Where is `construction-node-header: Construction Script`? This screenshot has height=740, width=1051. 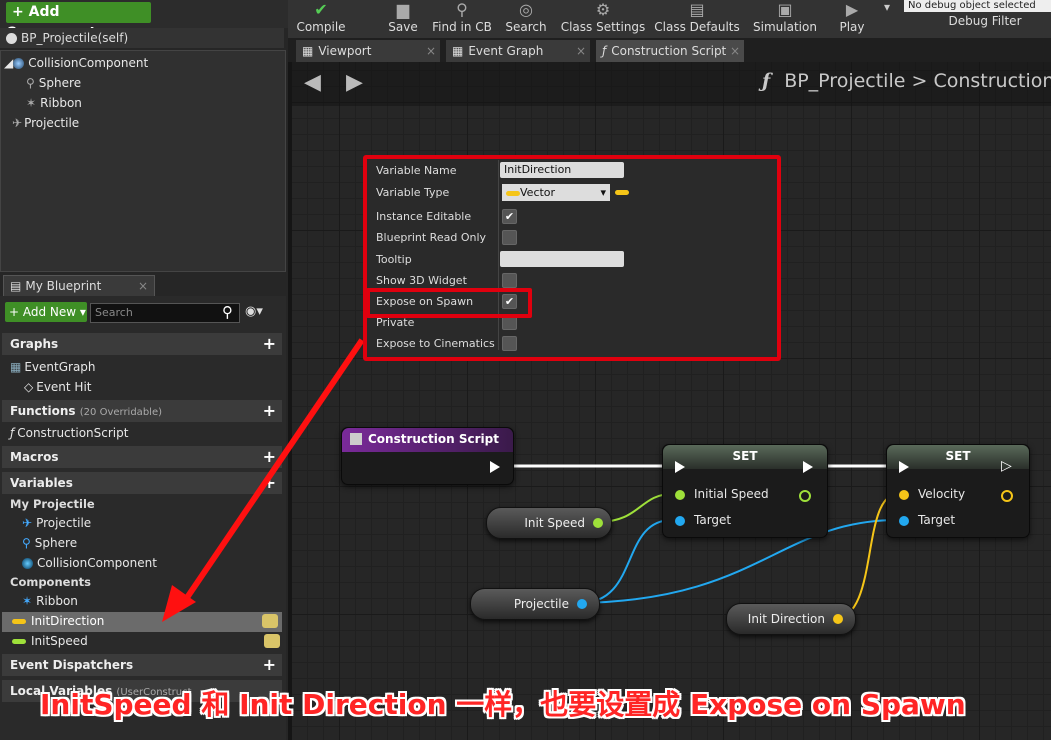
construction-node-header: Construction Script is located at coordinates (427, 440).